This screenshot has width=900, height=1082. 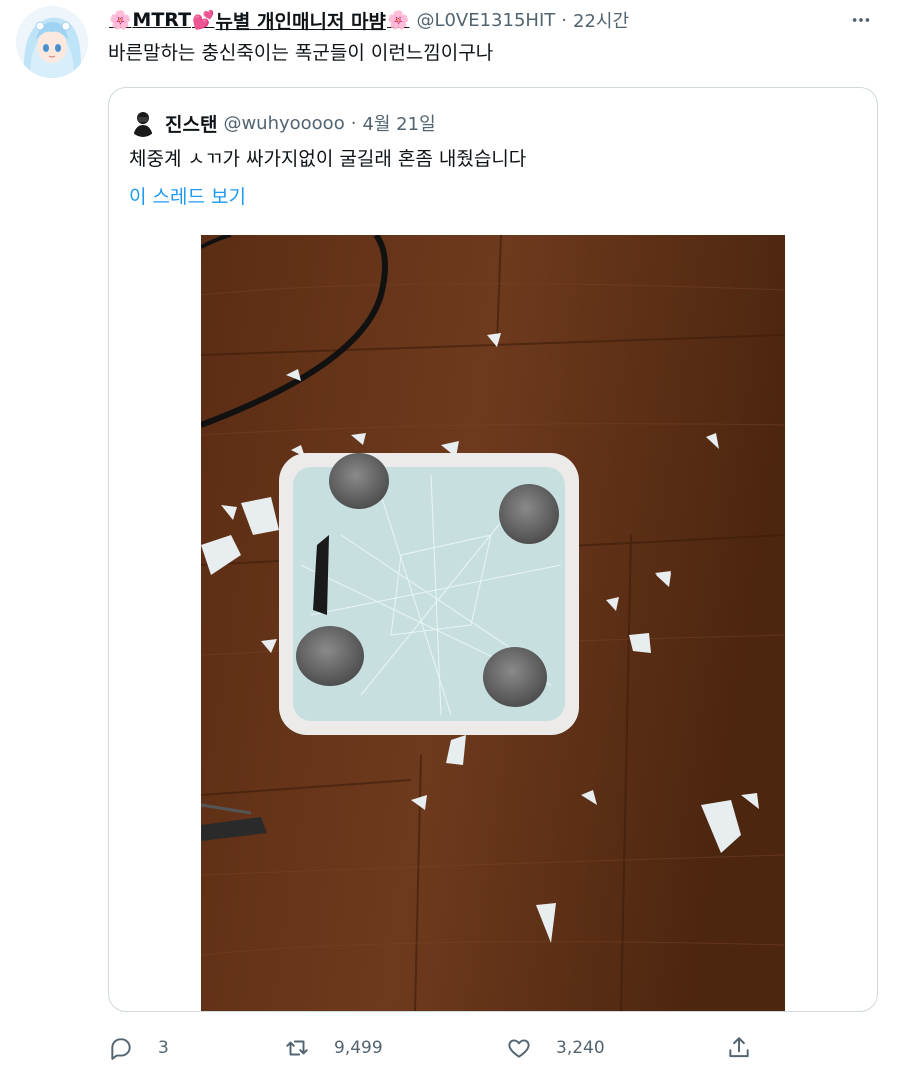 I want to click on flower-emoji: 🌸, so click(x=120, y=20).